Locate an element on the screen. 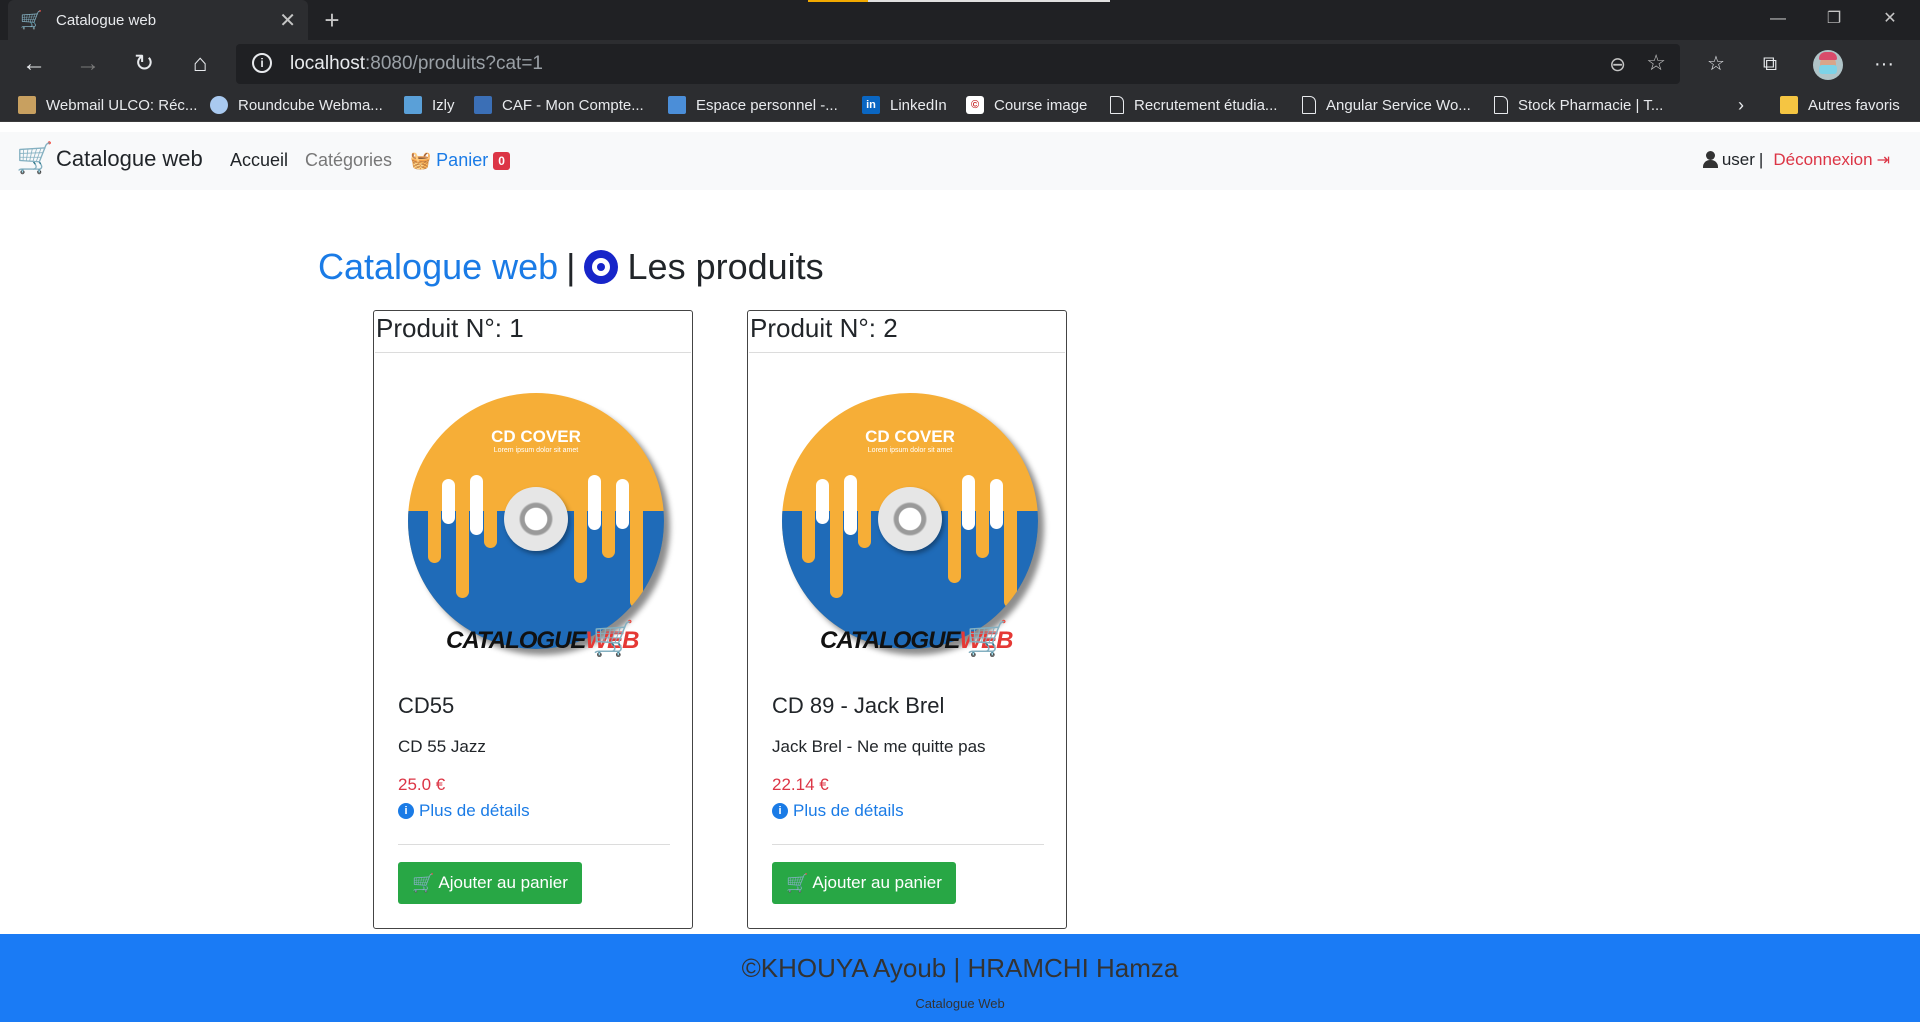  product-price: 22.14 € is located at coordinates (800, 784).